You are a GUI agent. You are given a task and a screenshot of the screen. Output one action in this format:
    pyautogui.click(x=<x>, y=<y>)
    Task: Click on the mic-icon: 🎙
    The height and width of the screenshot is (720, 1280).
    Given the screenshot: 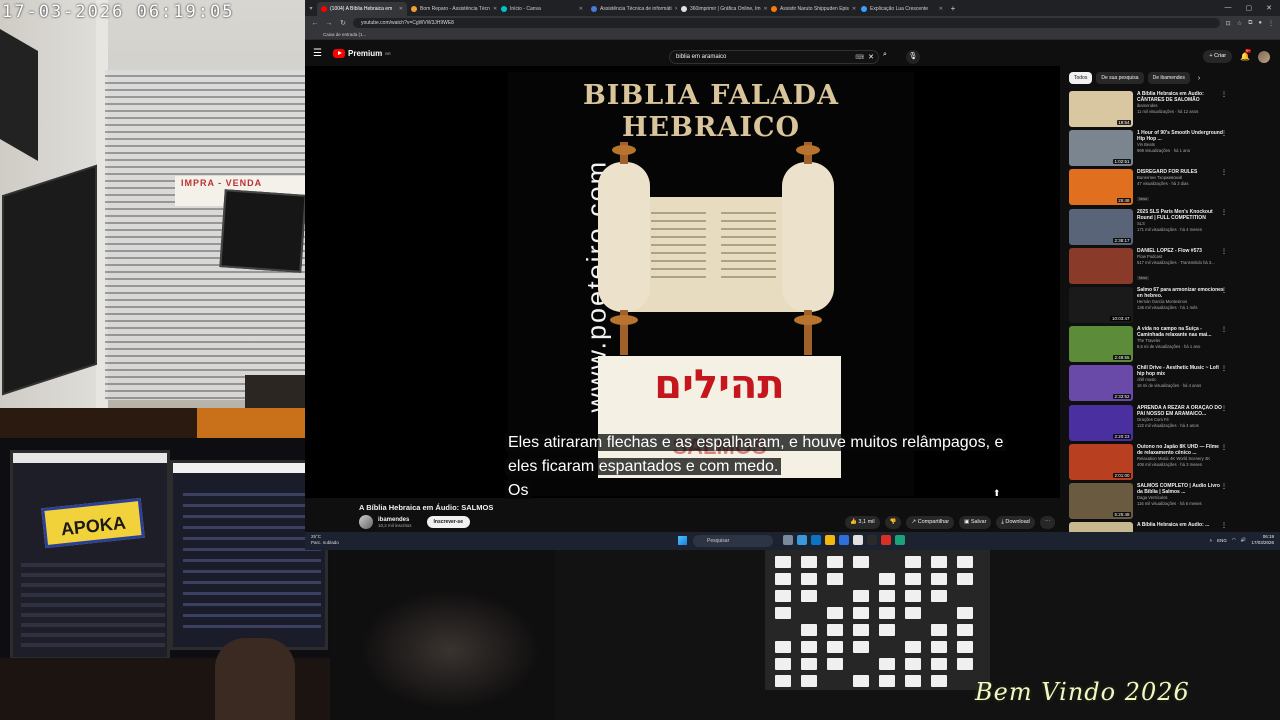 What is the action you would take?
    pyautogui.click(x=913, y=57)
    